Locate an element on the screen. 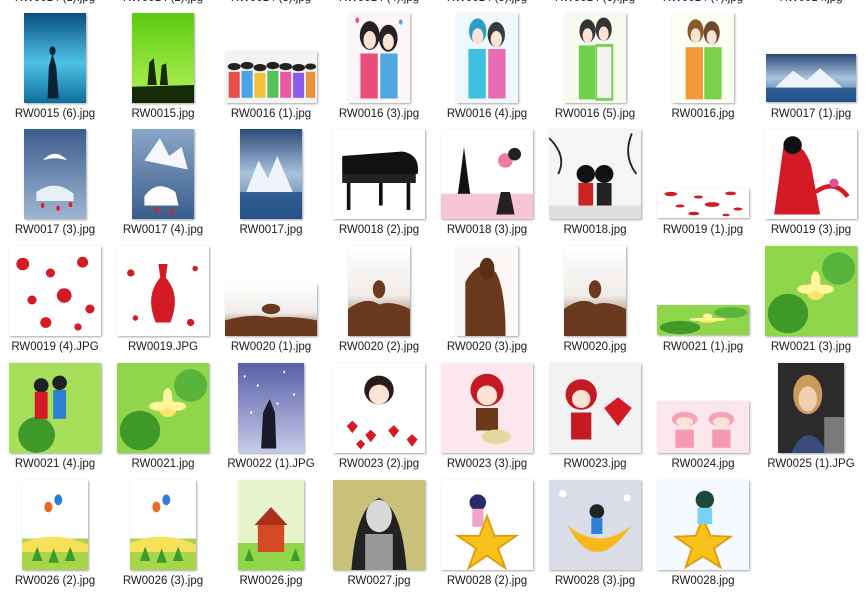 This screenshot has height=595, width=865. file-item: RW0016 (3).jpg is located at coordinates (379, 69).